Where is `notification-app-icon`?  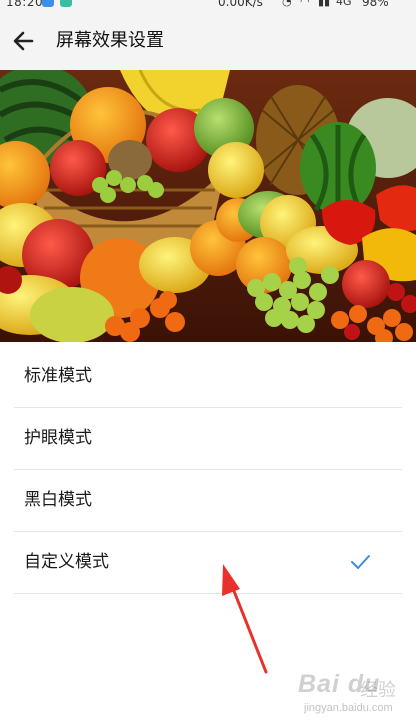 notification-app-icon is located at coordinates (48, 3).